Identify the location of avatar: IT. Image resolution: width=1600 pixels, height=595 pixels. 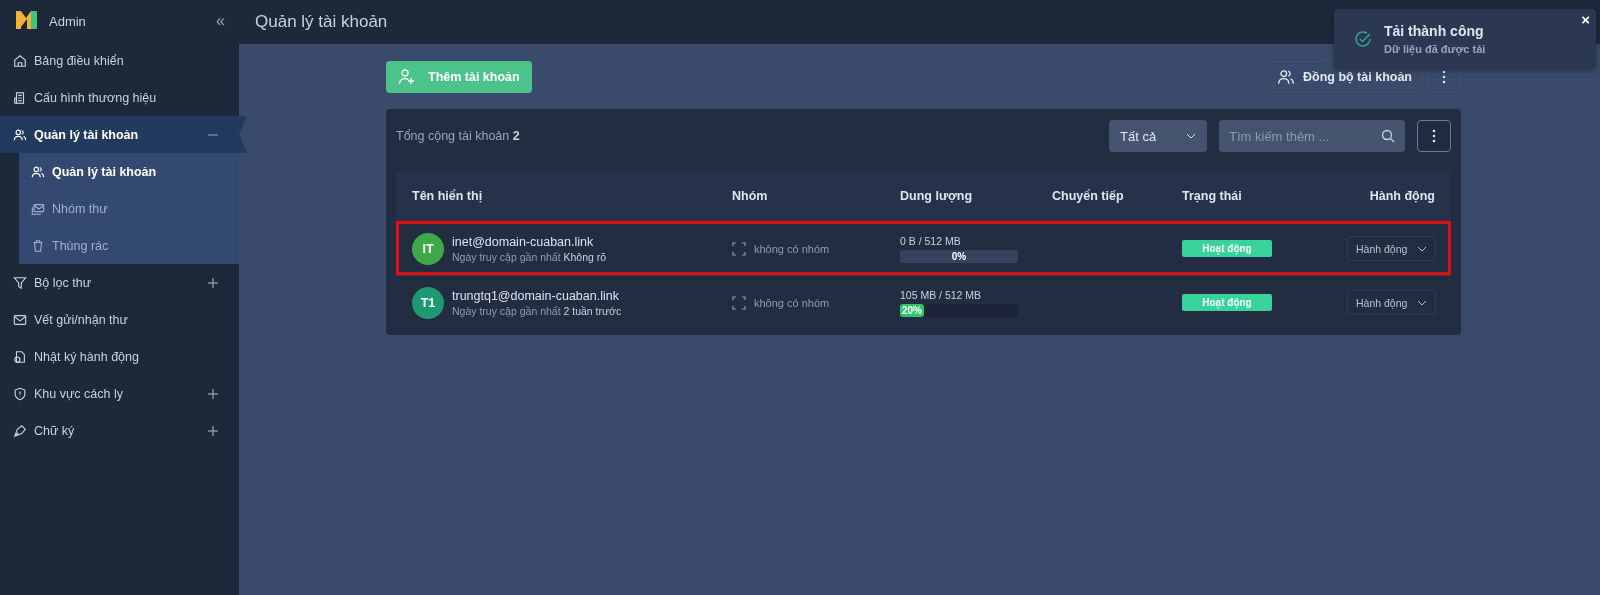
(428, 248).